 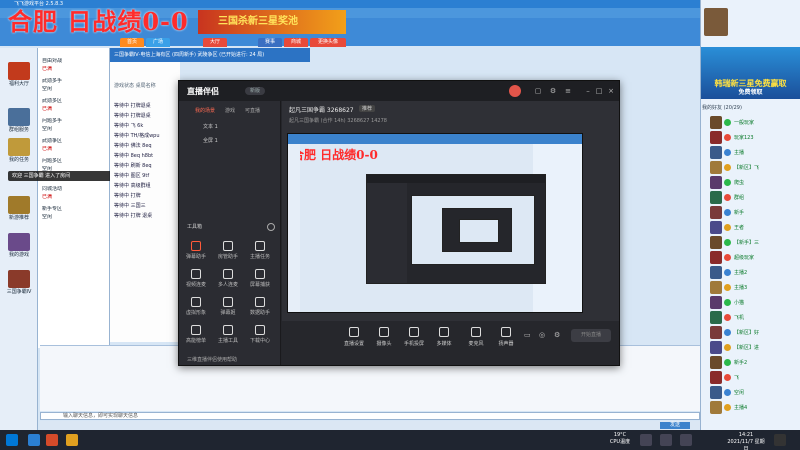 What do you see at coordinates (754, 228) in the screenshot?
I see `player-row: 王者` at bounding box center [754, 228].